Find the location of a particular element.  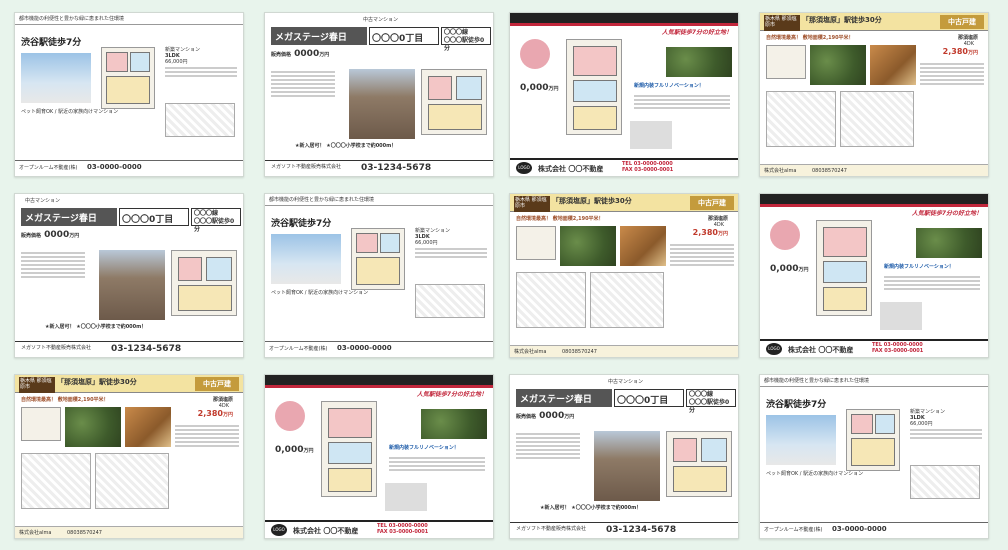

access-info: 〇〇〇線 〇〇〇駅徒歩0分 is located at coordinates (216, 220).